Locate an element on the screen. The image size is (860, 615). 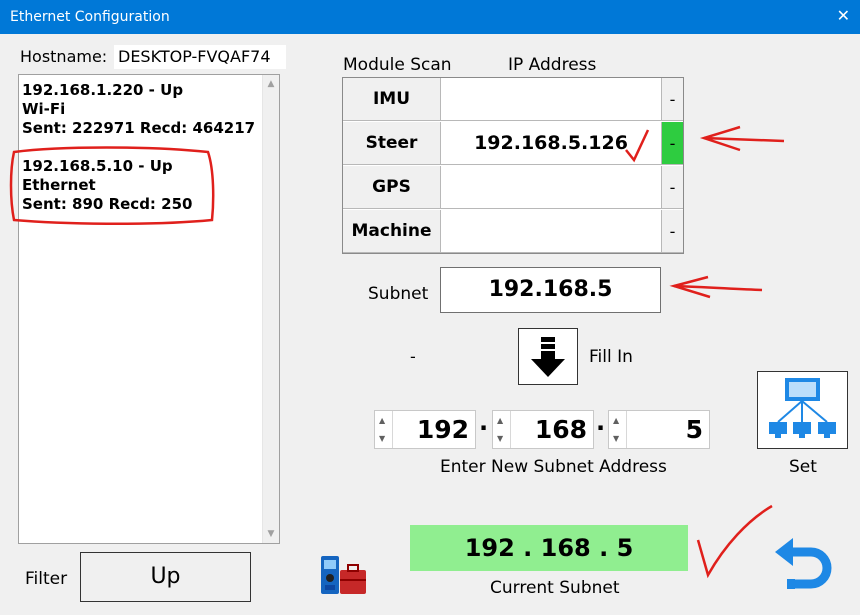
ip-address-header: IP Address is located at coordinates (552, 65).